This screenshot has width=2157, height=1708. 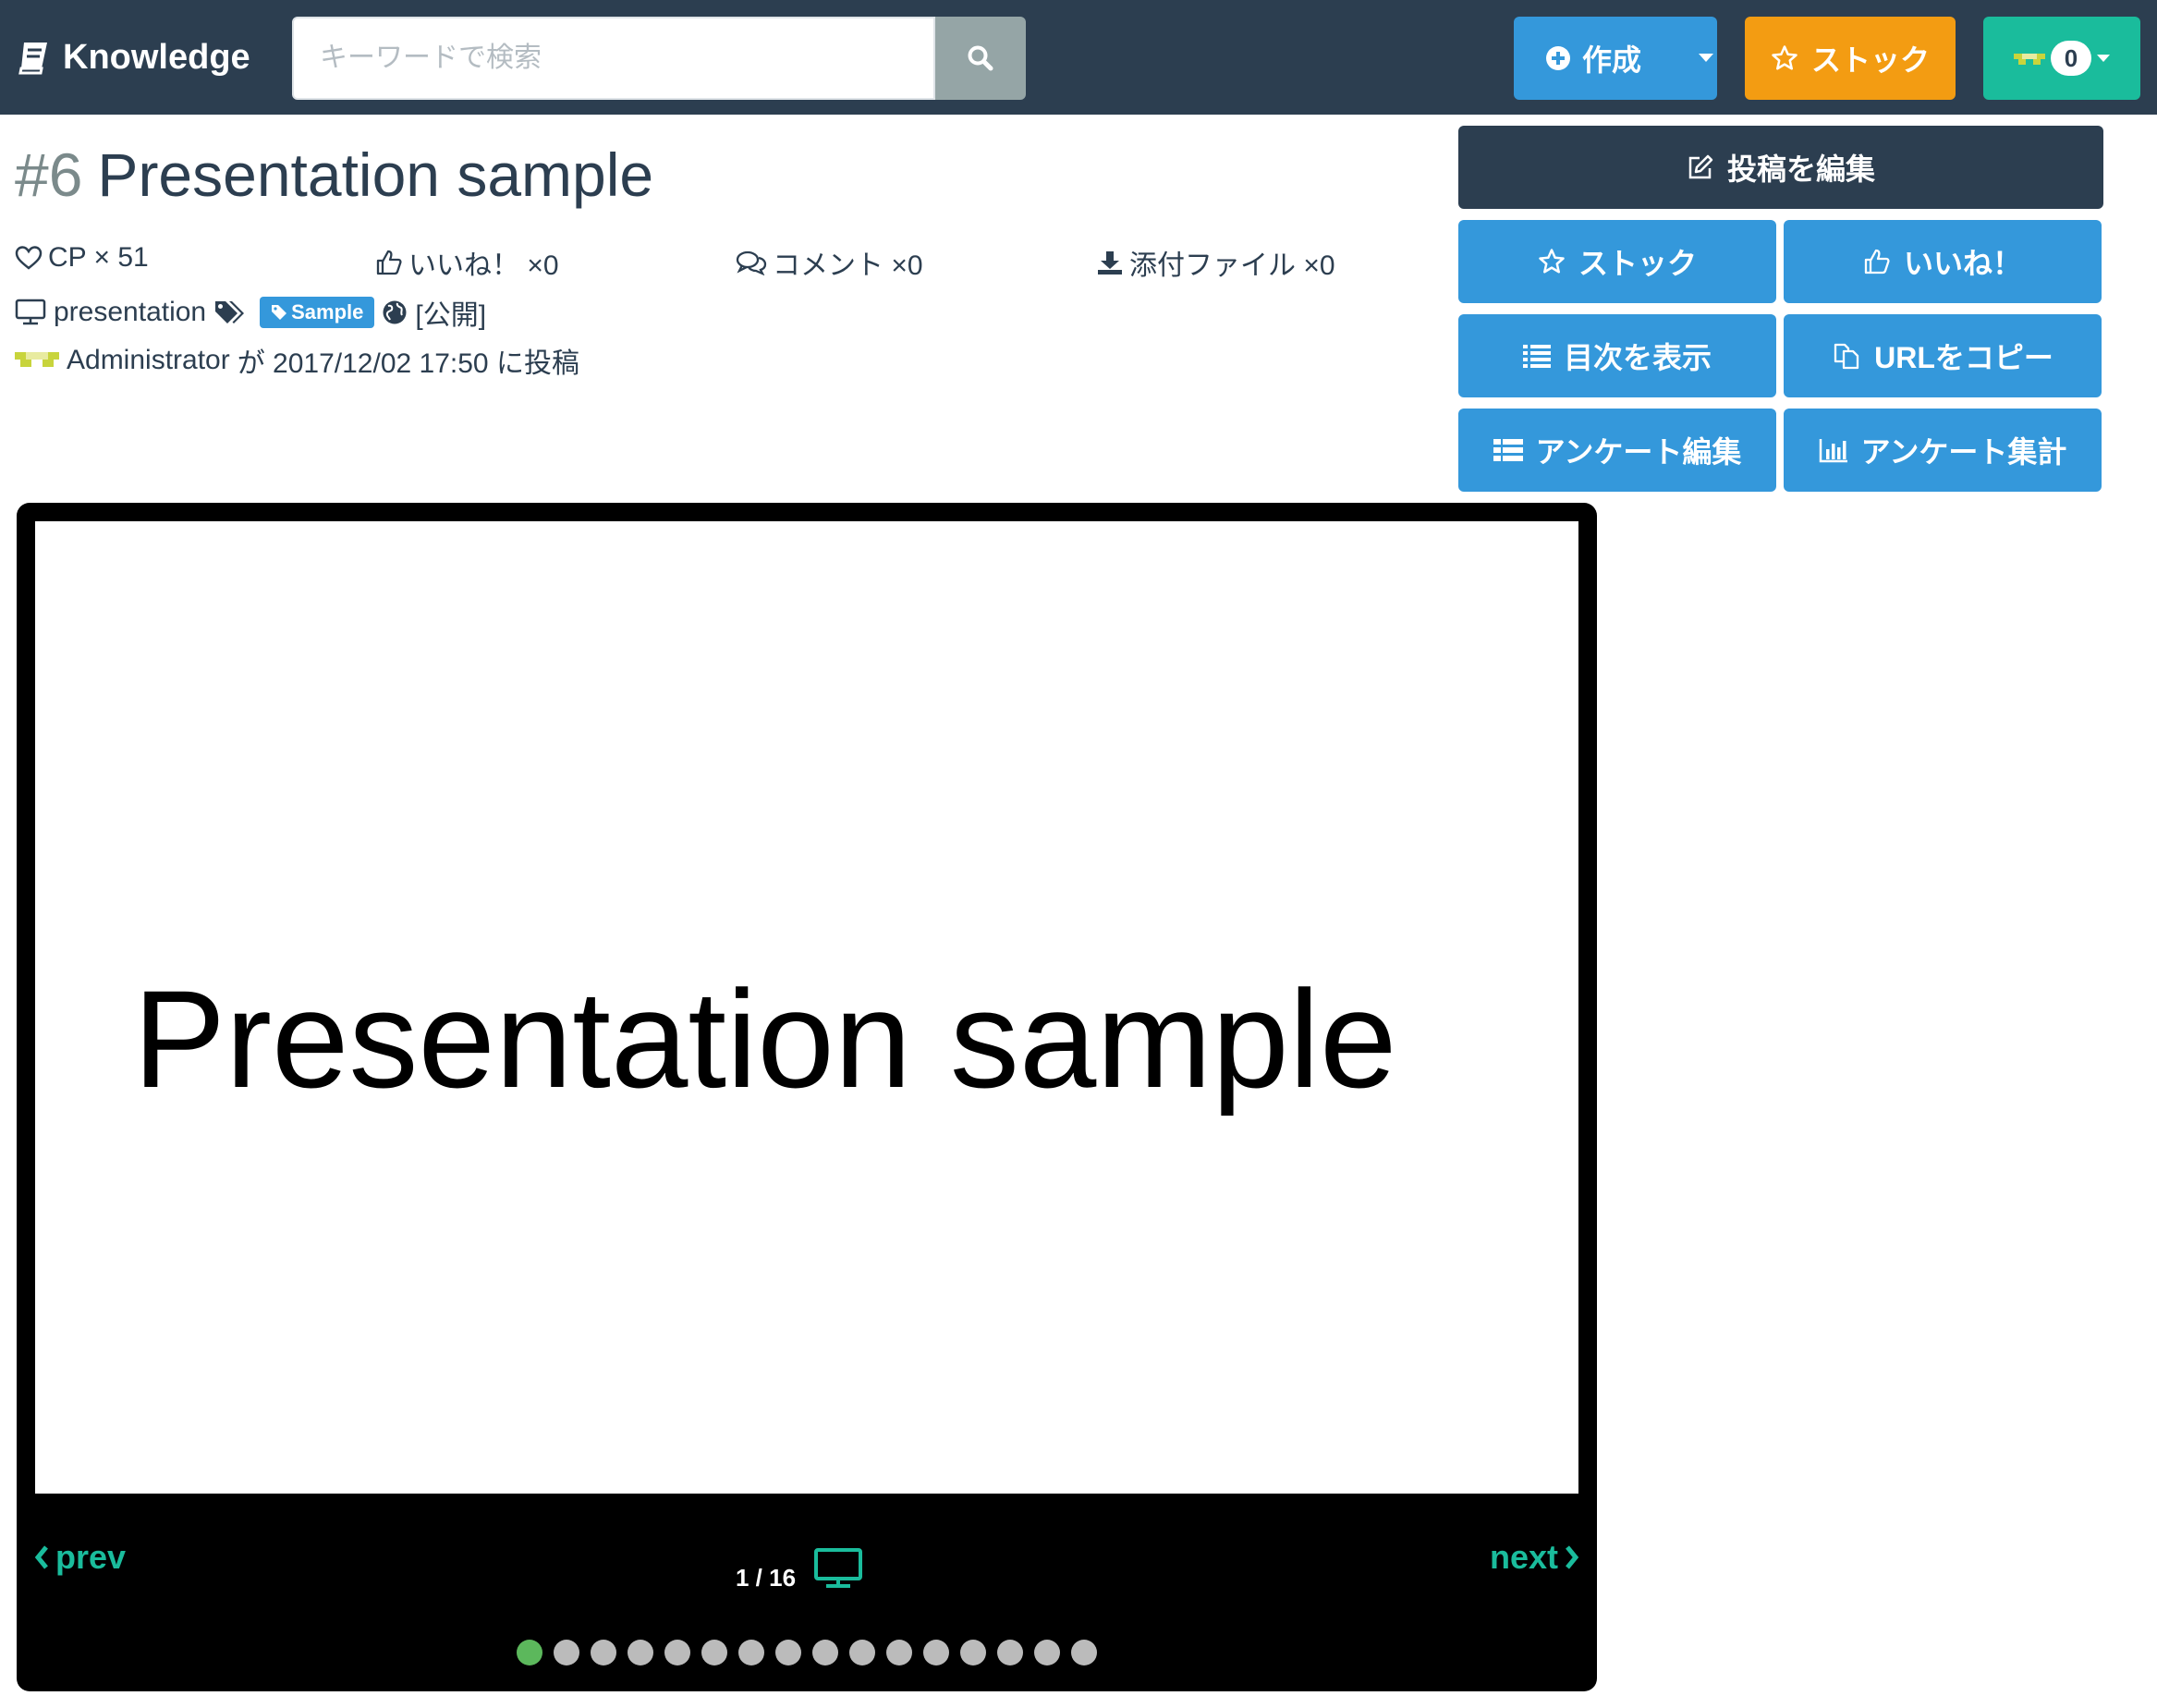 What do you see at coordinates (156, 57) in the screenshot?
I see `brand-name: Knowledge` at bounding box center [156, 57].